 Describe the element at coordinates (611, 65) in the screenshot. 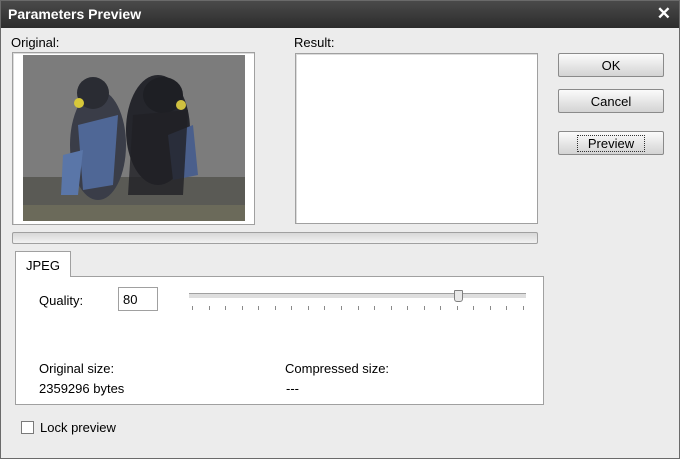

I see `ok-button: OK` at that location.